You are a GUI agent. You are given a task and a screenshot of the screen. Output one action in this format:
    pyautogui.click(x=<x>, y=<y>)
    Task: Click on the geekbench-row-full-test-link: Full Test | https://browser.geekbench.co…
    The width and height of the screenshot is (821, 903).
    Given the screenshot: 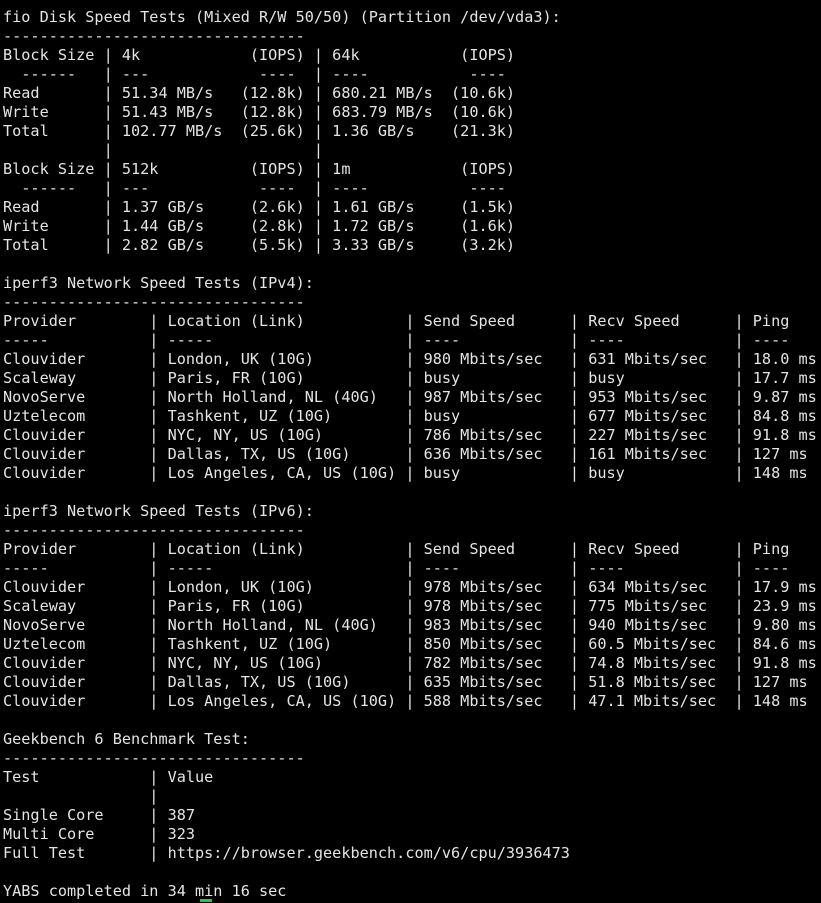 What is the action you would take?
    pyautogui.click(x=412, y=853)
    